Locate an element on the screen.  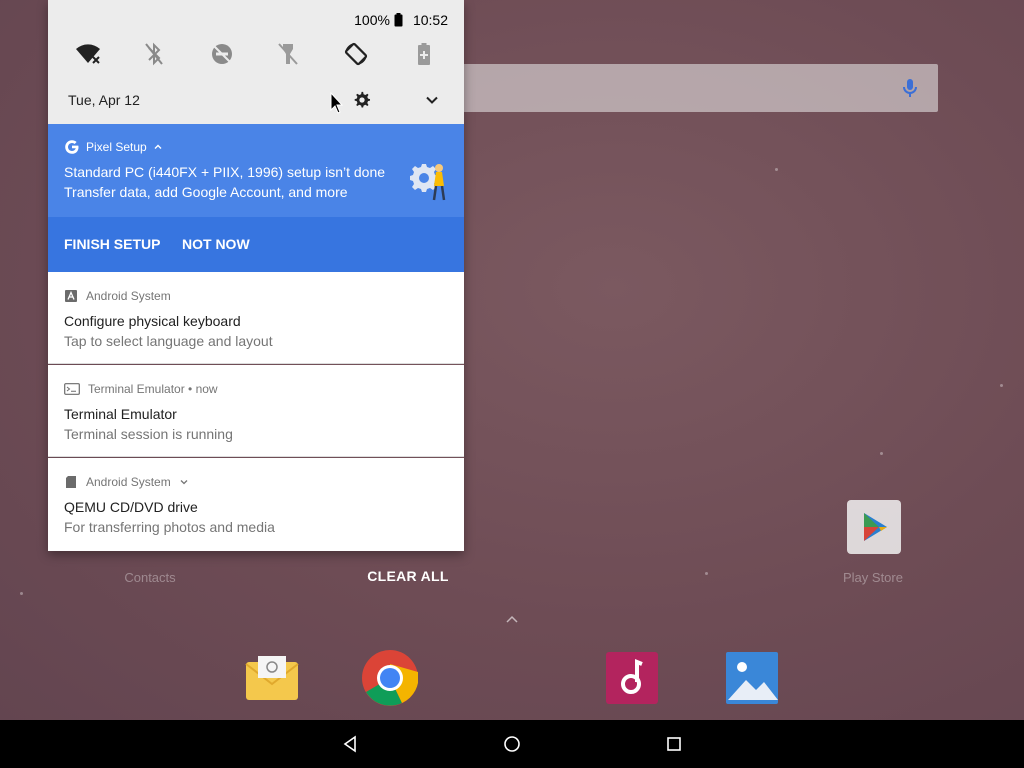
google-g-icon is located at coordinates (72, 147).